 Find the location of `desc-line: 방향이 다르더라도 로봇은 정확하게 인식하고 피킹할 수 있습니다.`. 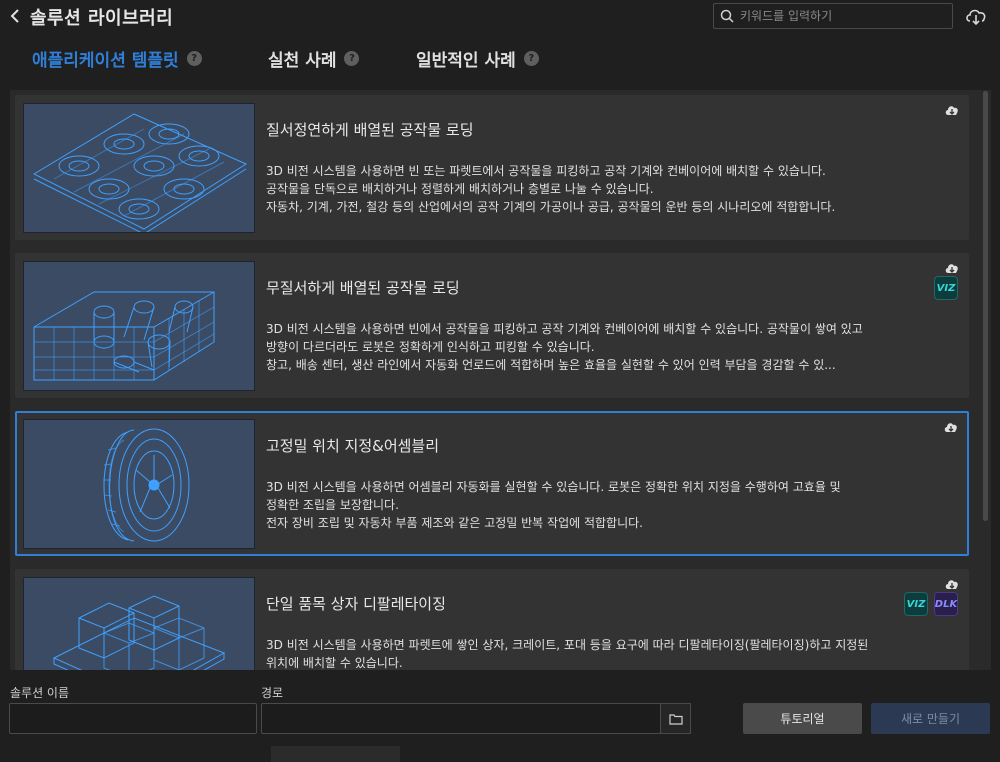

desc-line: 방향이 다르더라도 로봇은 정확하게 인식하고 피킹할 수 있습니다. is located at coordinates (430, 347).